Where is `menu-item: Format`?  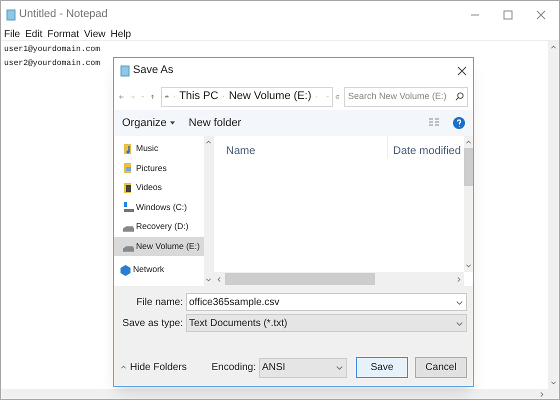
menu-item: Format is located at coordinates (63, 34).